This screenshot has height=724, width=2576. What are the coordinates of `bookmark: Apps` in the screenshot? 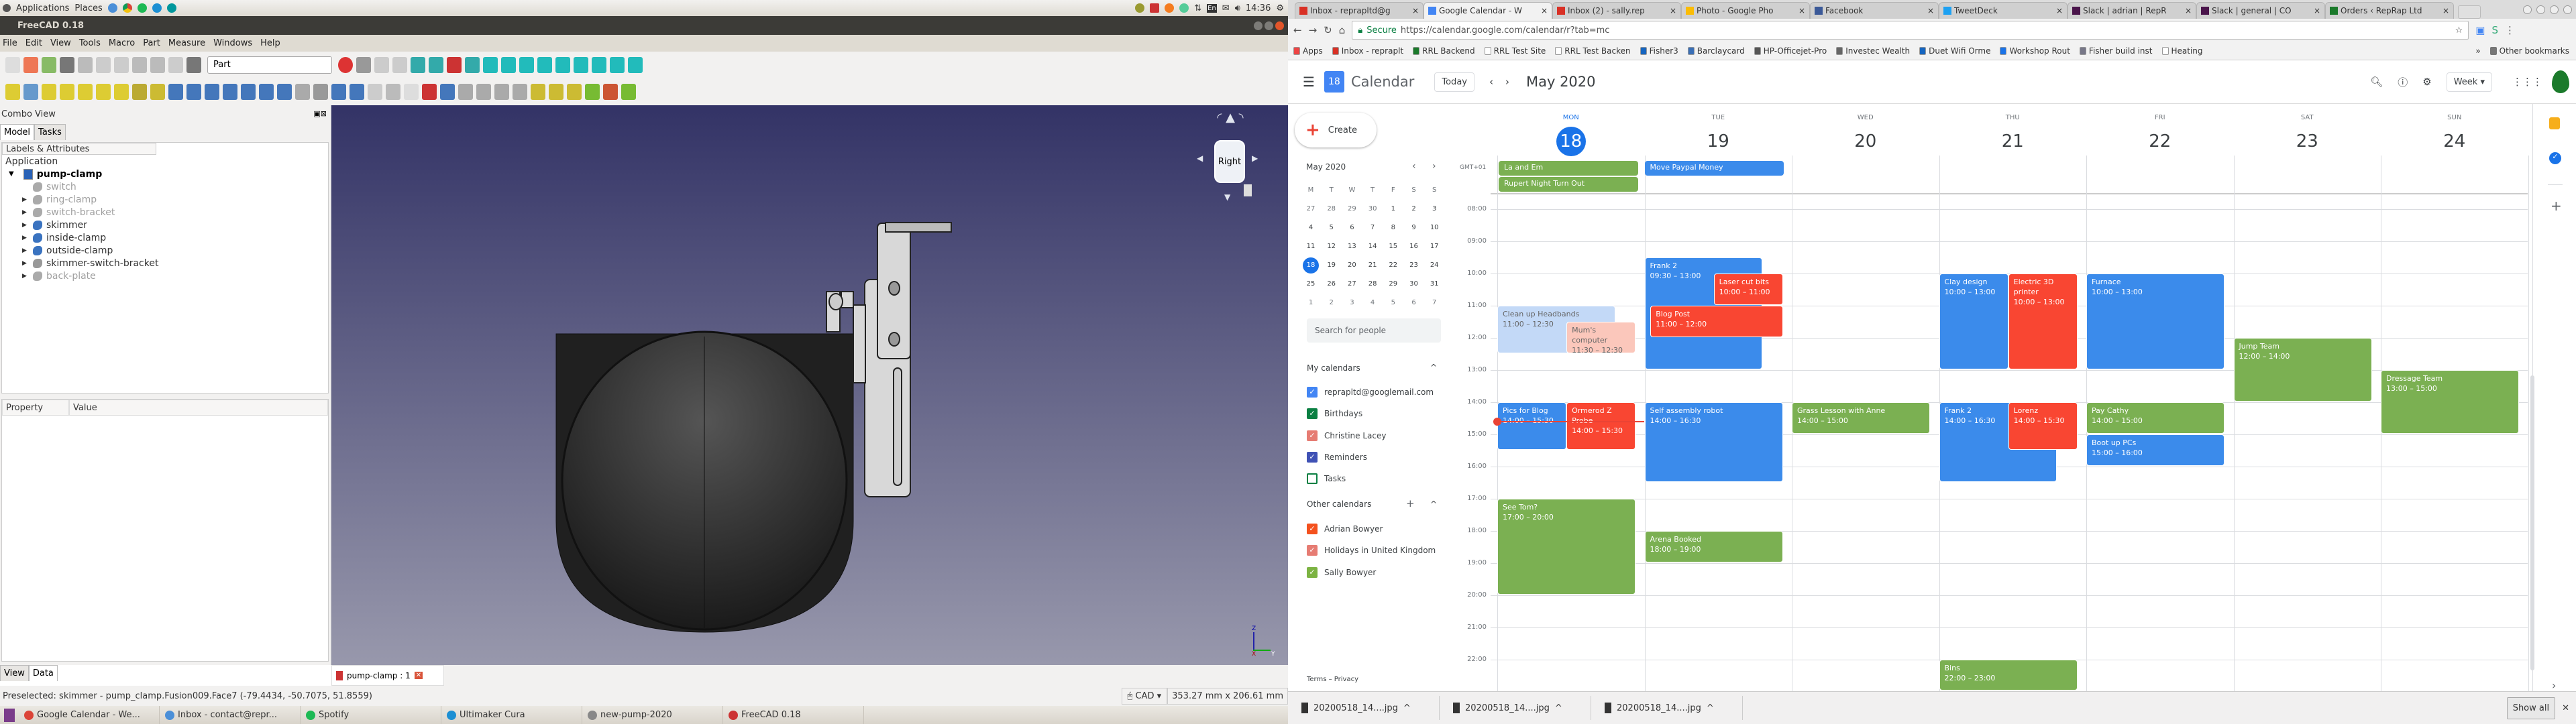 It's located at (1308, 51).